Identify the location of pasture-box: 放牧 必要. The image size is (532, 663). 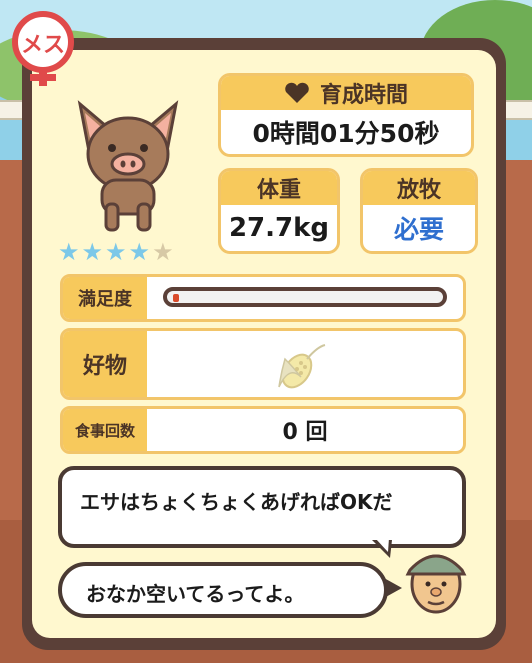
(419, 211).